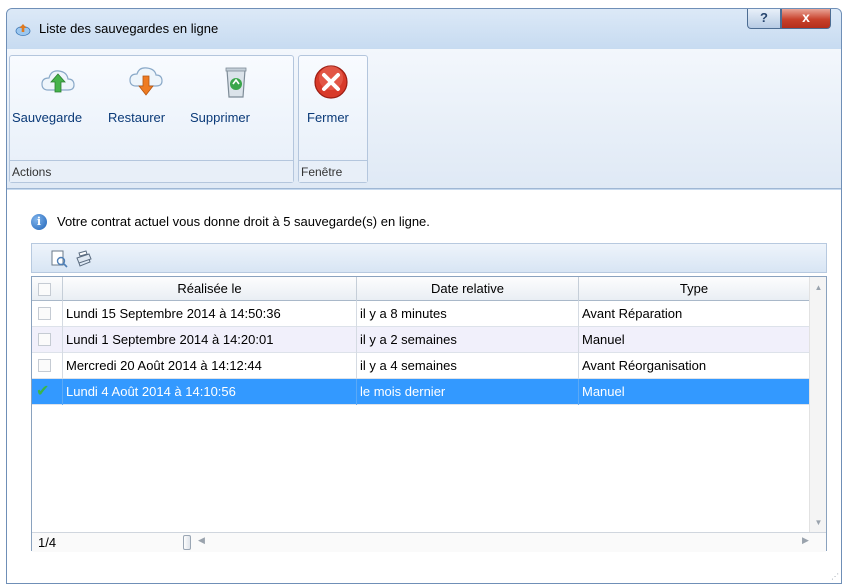 The height and width of the screenshot is (584, 842). I want to click on preview-icon, so click(59, 259).